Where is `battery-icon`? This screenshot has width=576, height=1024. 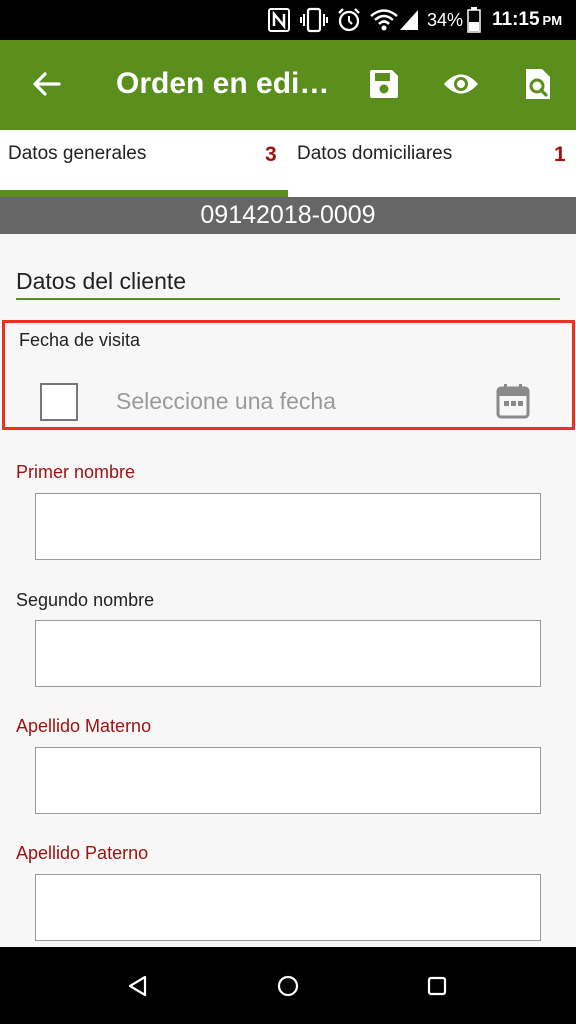
battery-icon is located at coordinates (474, 20).